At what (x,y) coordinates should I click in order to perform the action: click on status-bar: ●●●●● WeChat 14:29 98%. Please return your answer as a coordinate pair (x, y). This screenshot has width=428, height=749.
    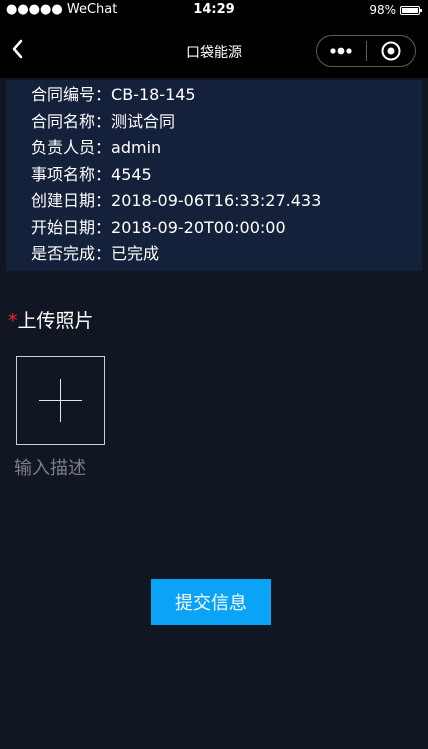
    Looking at the image, I should click on (214, 10).